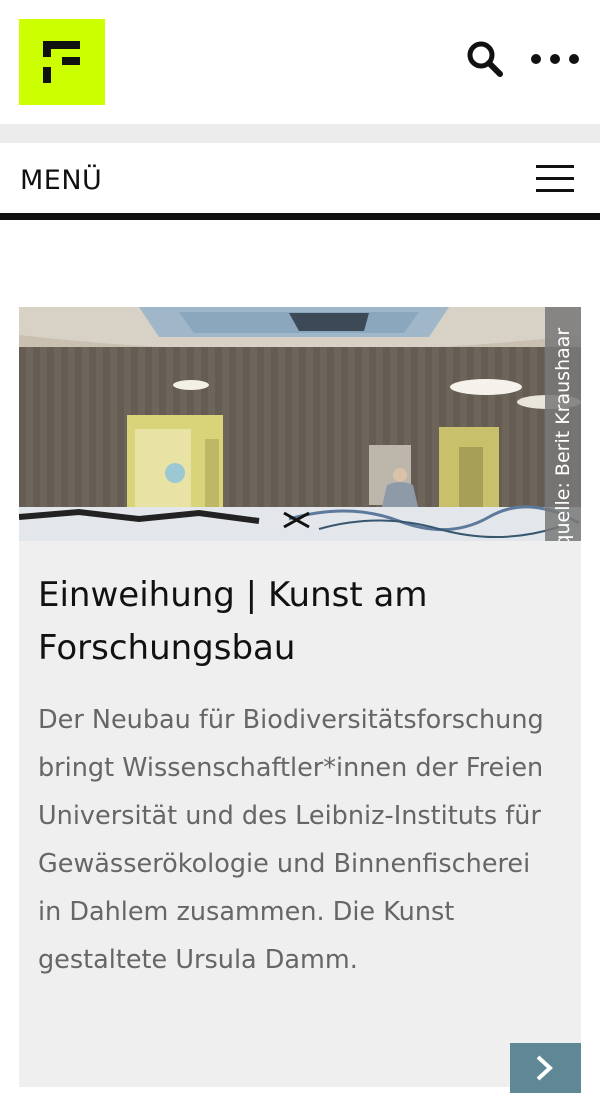 The width and height of the screenshot is (600, 1093). What do you see at coordinates (71, 61) in the screenshot?
I see `logo-mark-mid` at bounding box center [71, 61].